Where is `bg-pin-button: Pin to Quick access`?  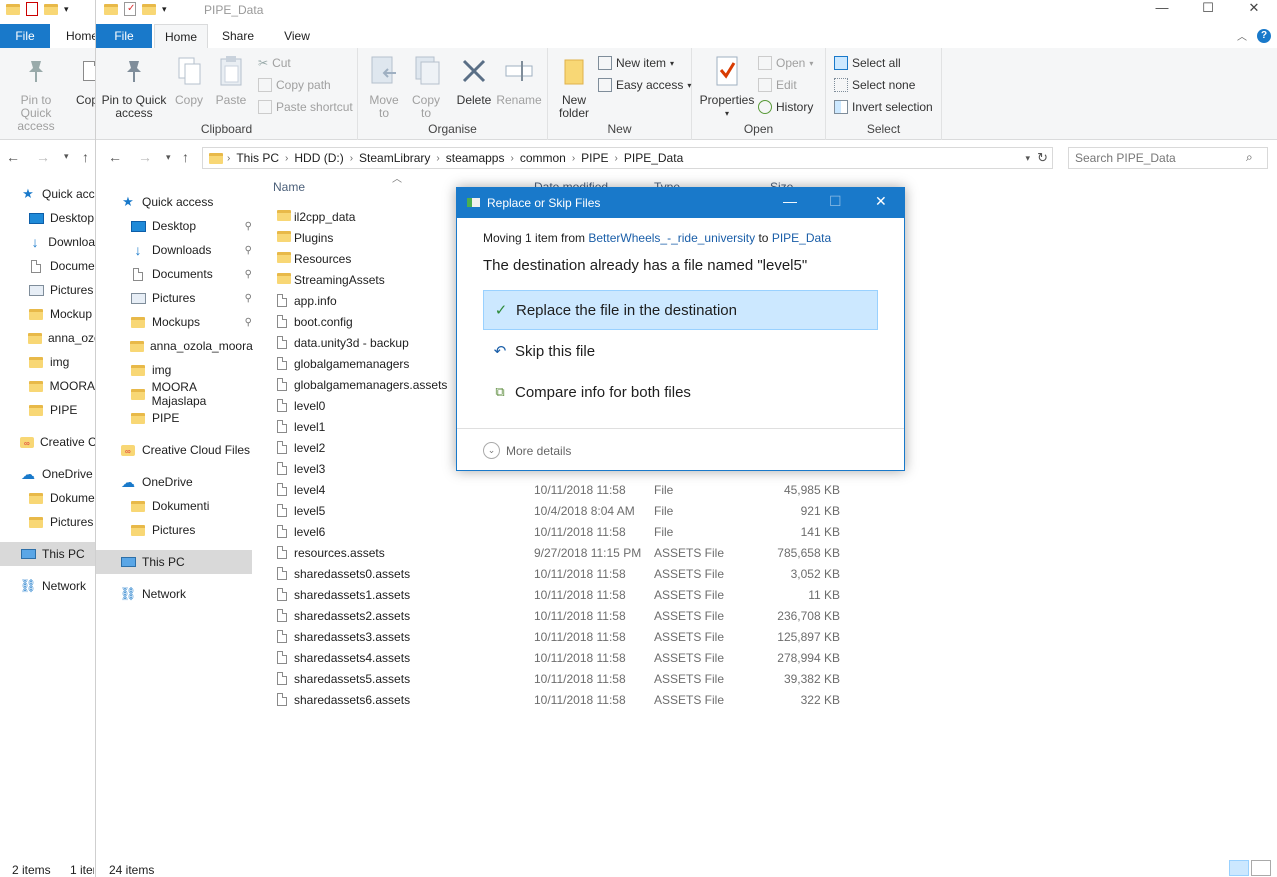 bg-pin-button: Pin to Quick access is located at coordinates (36, 93).